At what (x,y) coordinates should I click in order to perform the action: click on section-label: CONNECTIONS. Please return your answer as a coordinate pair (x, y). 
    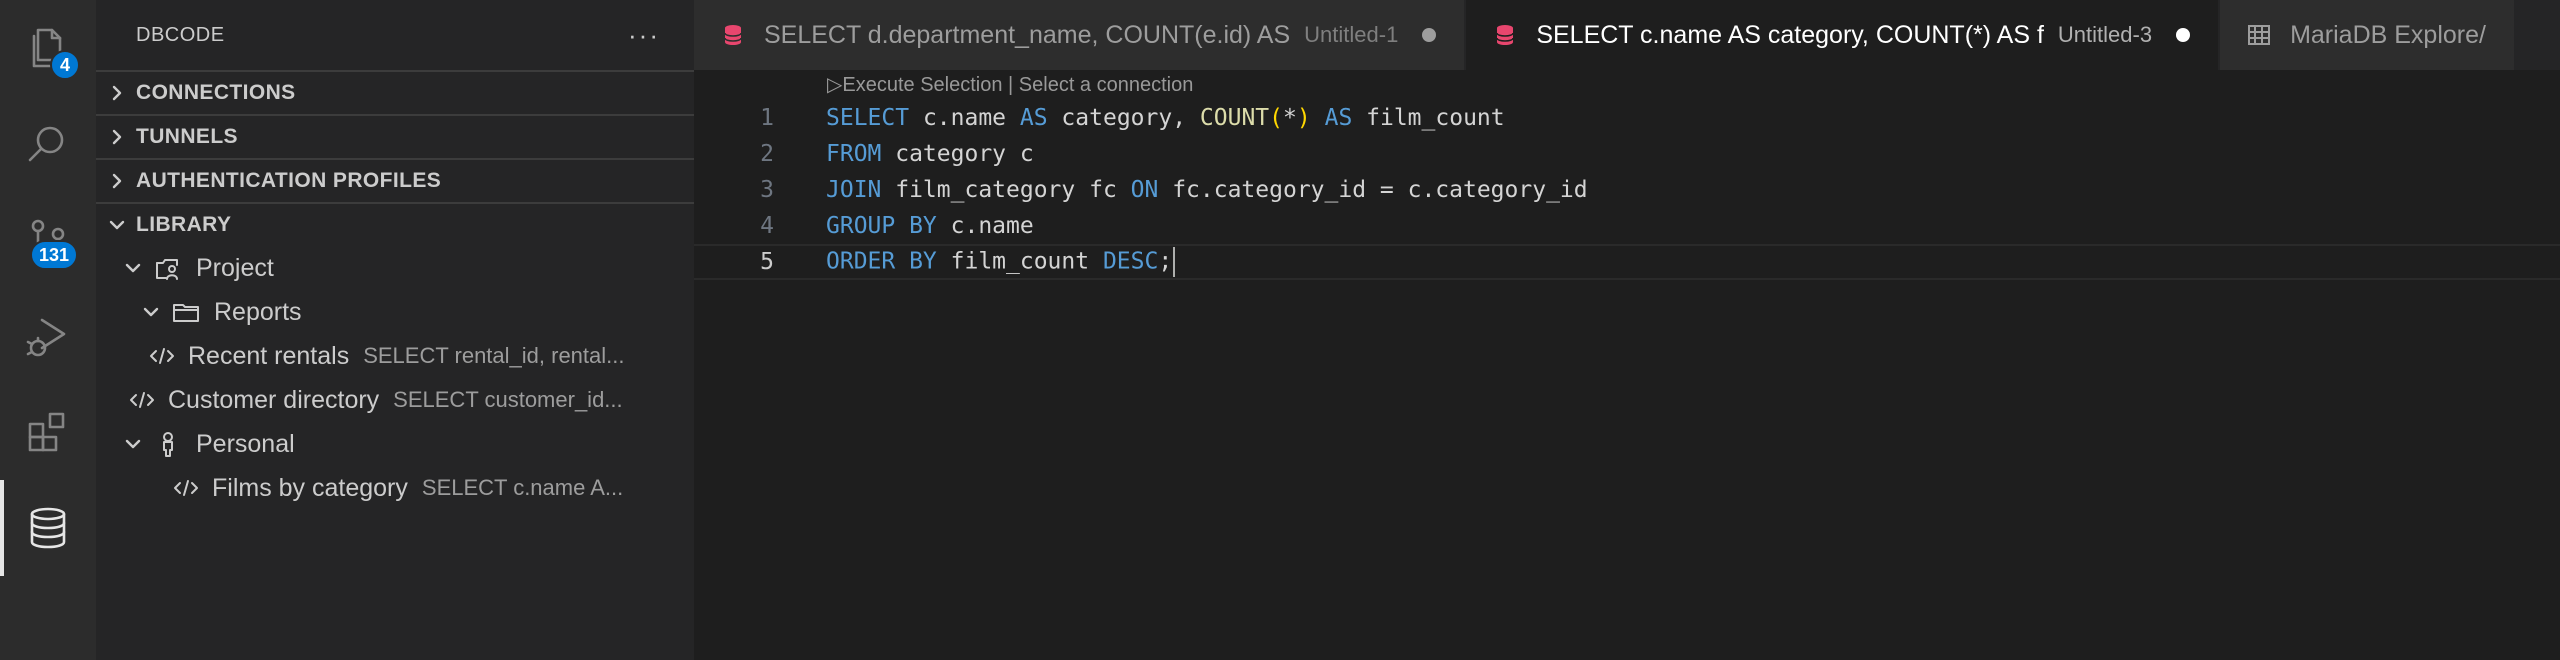
    Looking at the image, I should click on (216, 92).